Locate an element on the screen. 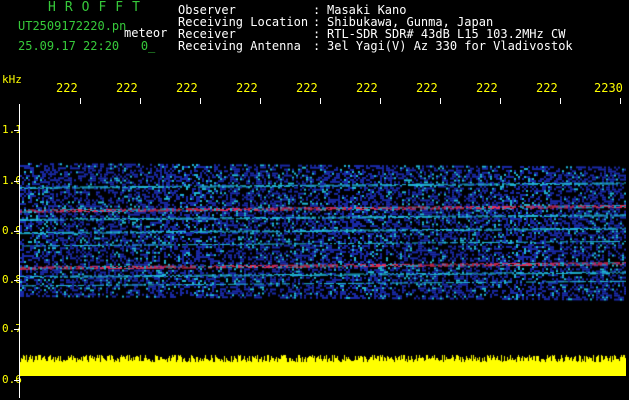 The width and height of the screenshot is (629, 400). frequency-unit-label: kHz is located at coordinates (12, 79).